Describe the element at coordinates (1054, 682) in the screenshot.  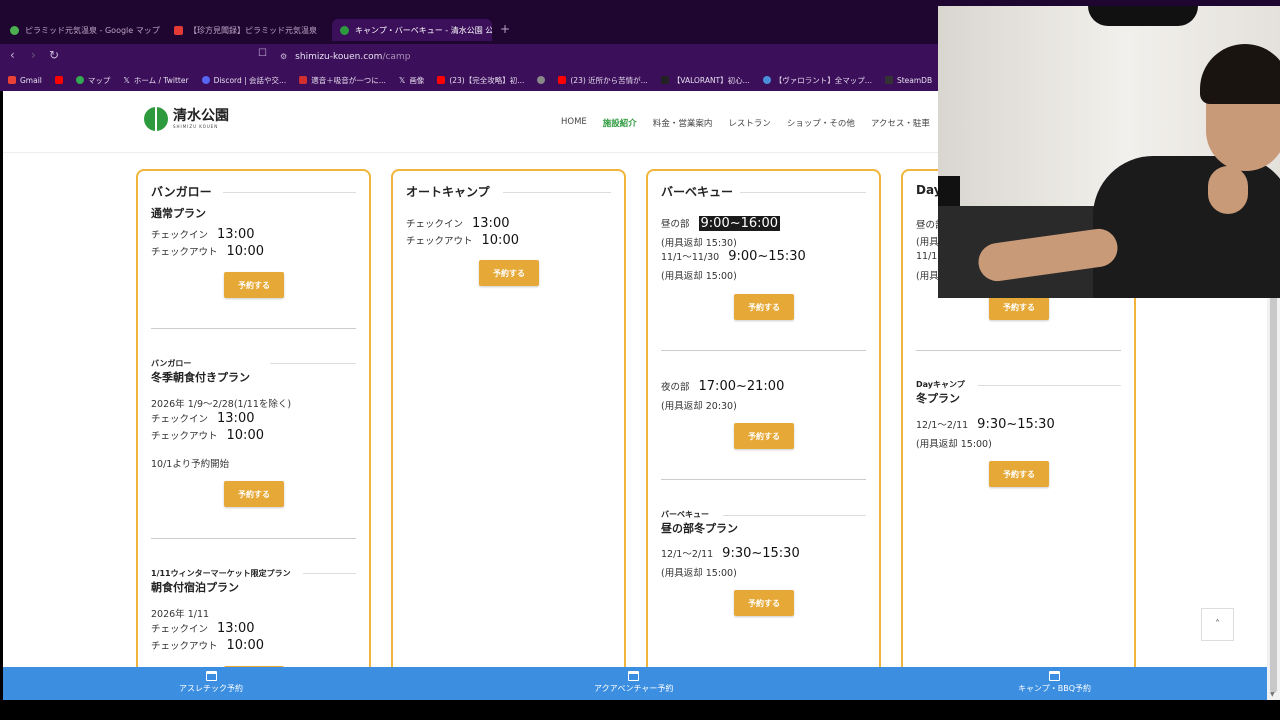
I see `camp-bbq-reserve-button: キャンプ・BBQ予約` at that location.